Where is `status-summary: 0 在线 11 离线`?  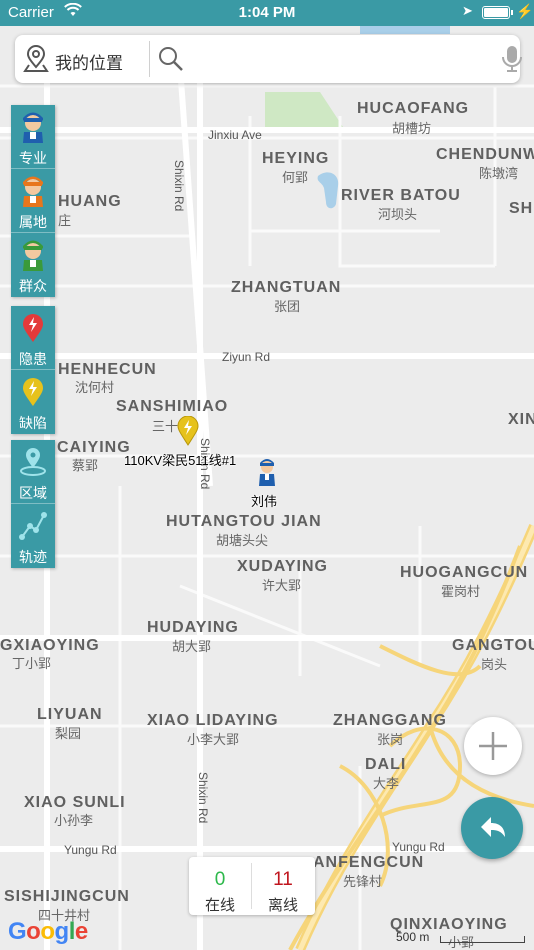
status-summary: 0 在线 11 离线 is located at coordinates (252, 886).